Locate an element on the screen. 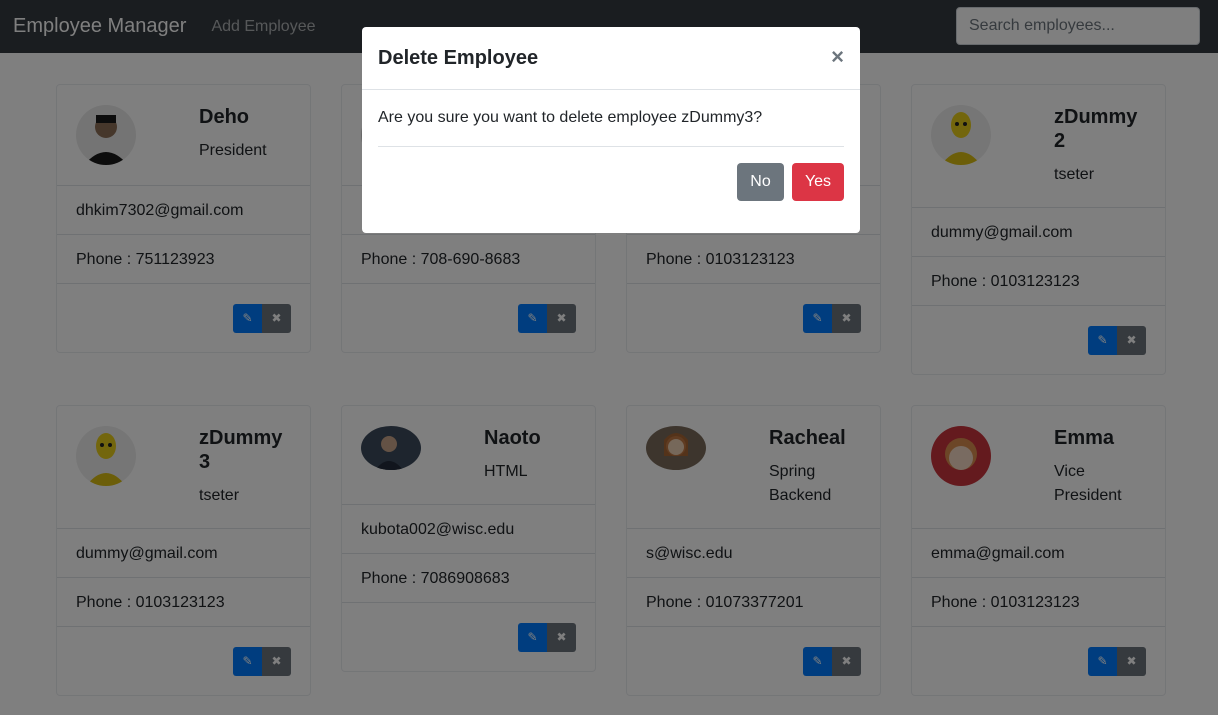 The image size is (1218, 715). modal-title: Delete Employee is located at coordinates (458, 57).